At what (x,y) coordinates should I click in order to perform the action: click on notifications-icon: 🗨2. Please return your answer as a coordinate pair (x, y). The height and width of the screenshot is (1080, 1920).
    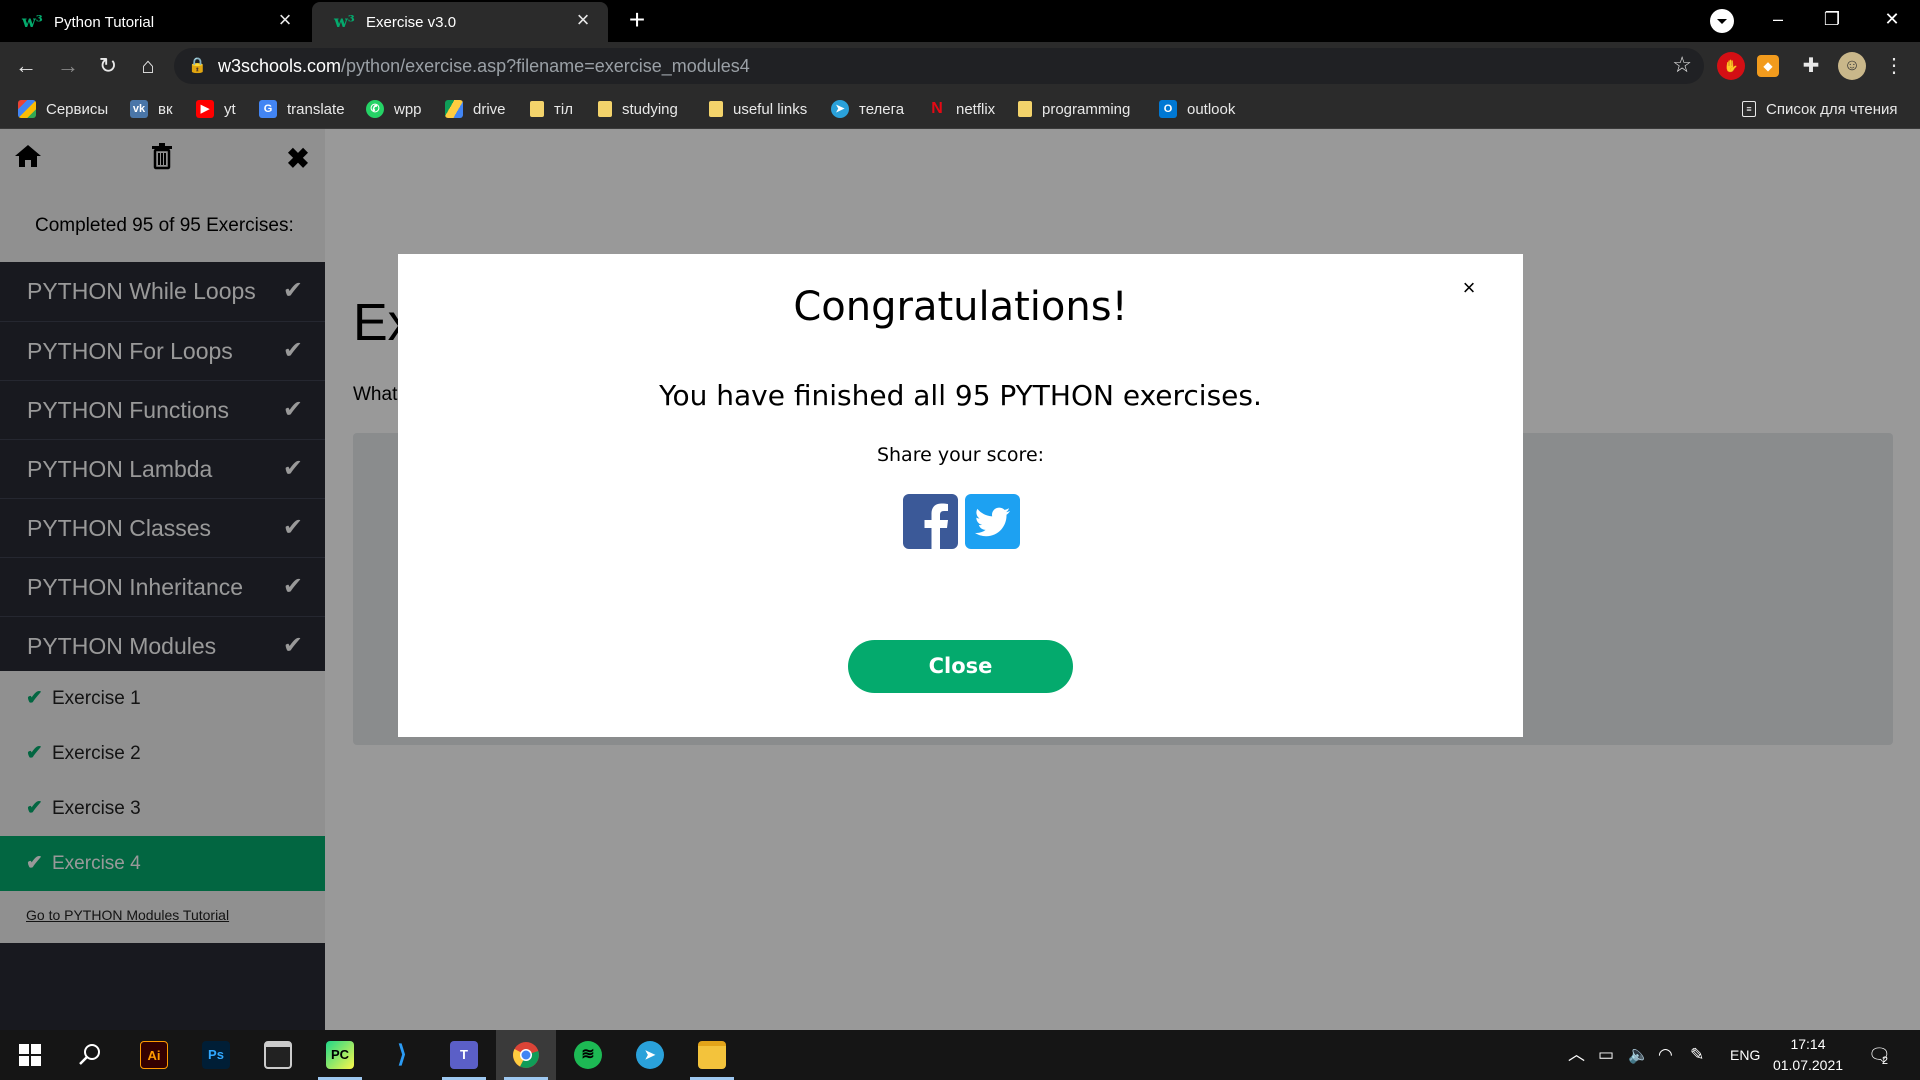
    Looking at the image, I should click on (1882, 1055).